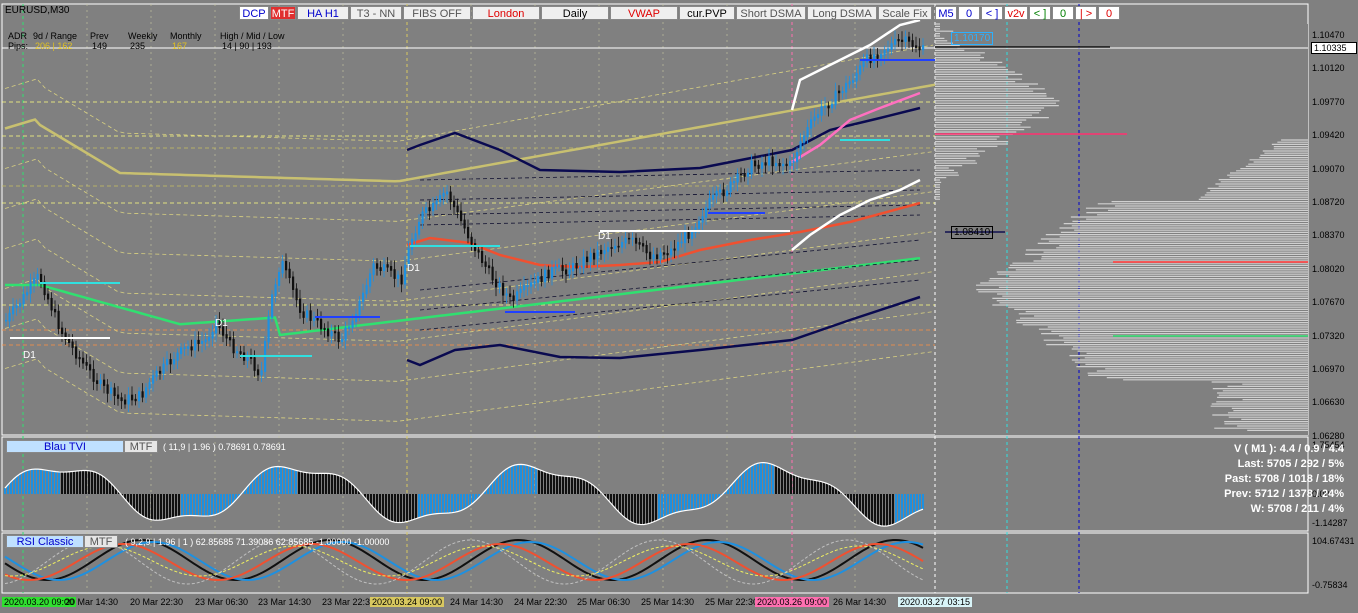  I want to click on toolbar-button-7: VWAP, so click(644, 13).